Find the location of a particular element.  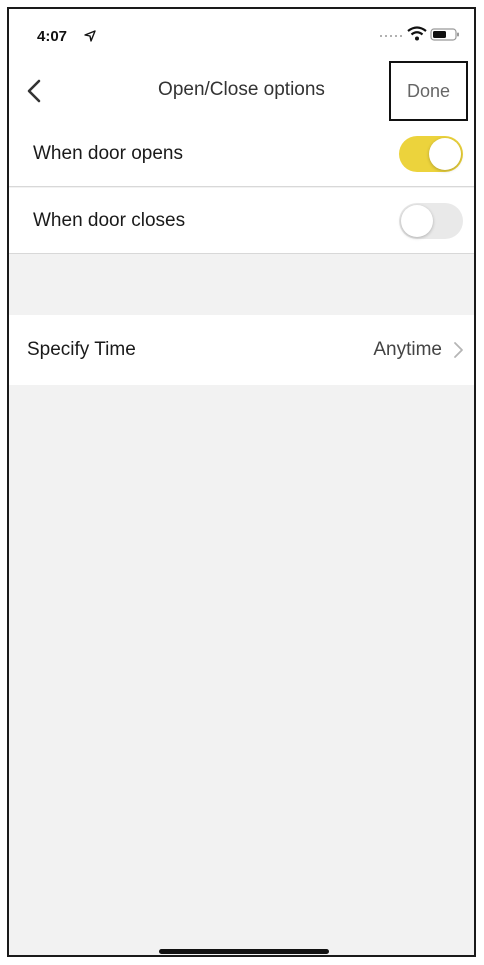

chevron-right-icon is located at coordinates (458, 350).